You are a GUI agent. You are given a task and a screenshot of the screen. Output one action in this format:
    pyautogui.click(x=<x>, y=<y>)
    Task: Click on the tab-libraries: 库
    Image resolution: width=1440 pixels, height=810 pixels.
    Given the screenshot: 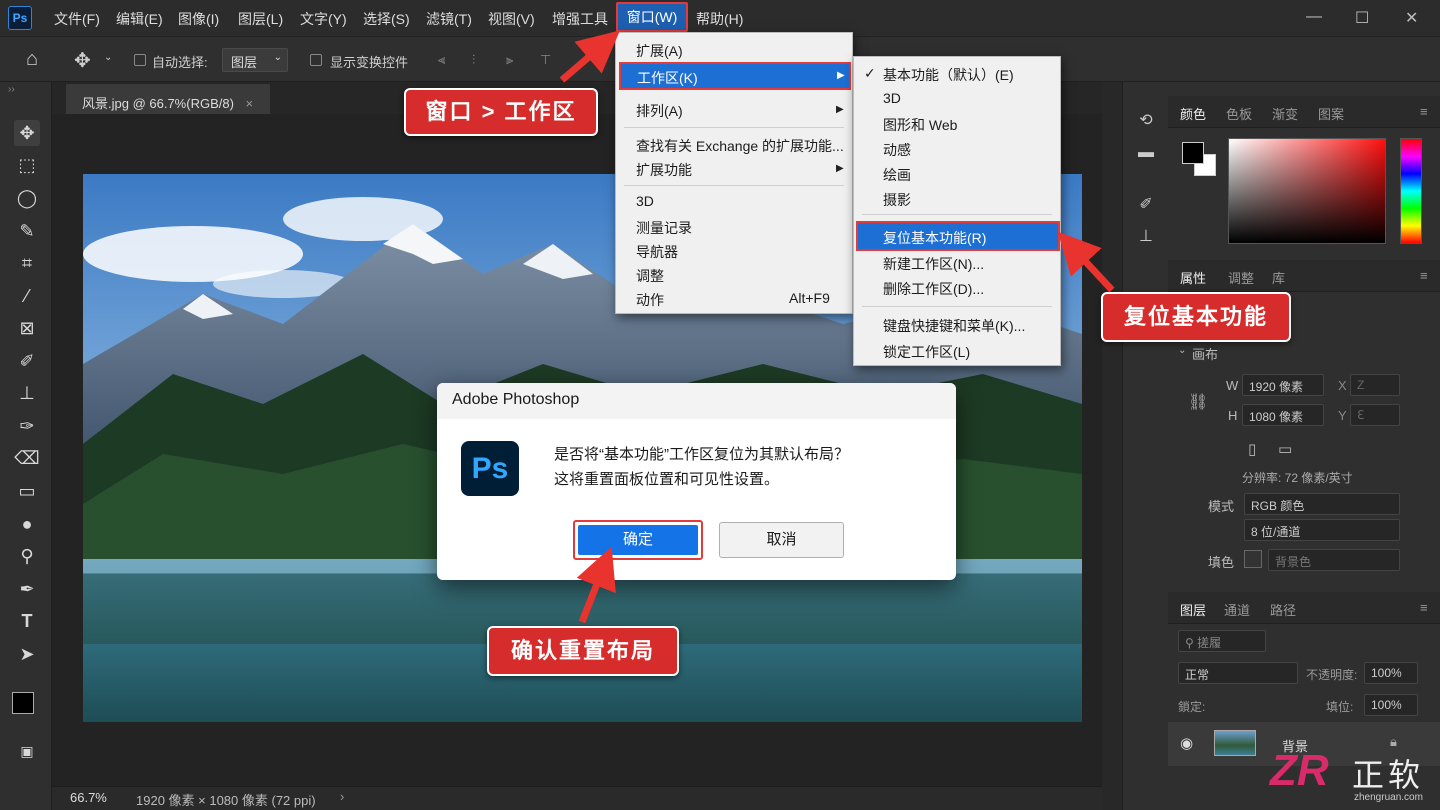 What is the action you would take?
    pyautogui.click(x=1278, y=277)
    